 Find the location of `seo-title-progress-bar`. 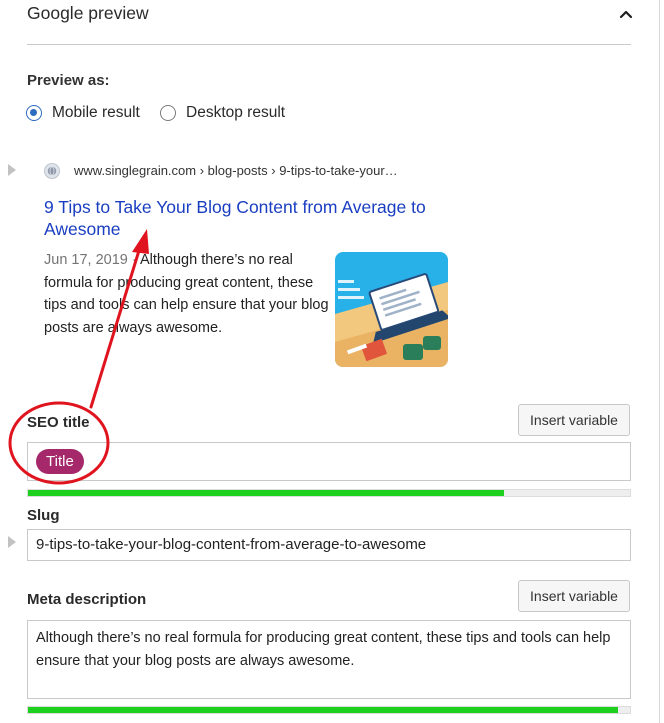

seo-title-progress-bar is located at coordinates (329, 493).